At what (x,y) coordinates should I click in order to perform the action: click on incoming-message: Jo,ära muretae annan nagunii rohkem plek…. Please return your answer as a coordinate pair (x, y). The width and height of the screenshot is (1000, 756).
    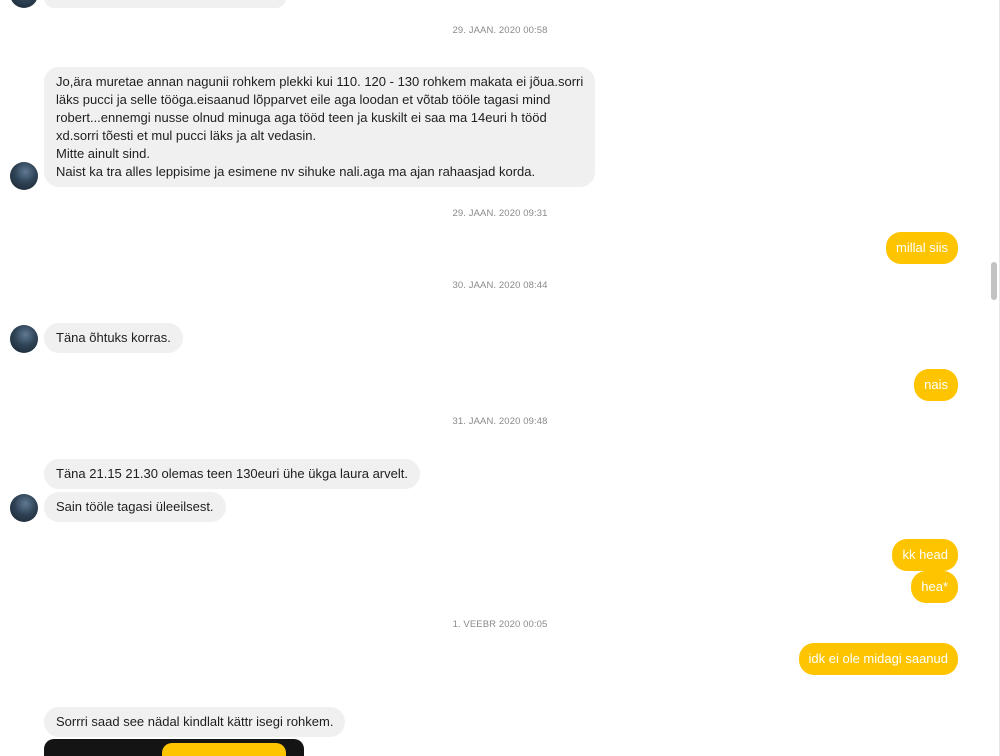
    Looking at the image, I should click on (320, 127).